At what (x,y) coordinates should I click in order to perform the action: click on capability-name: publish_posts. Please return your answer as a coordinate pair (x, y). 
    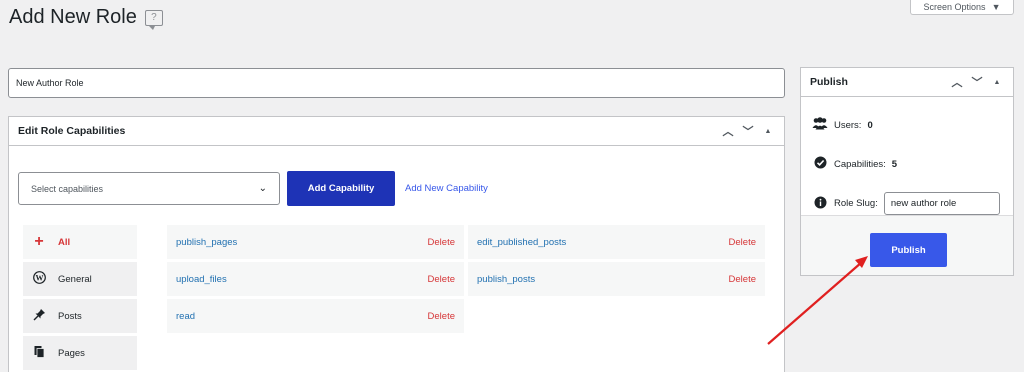
    Looking at the image, I should click on (506, 279).